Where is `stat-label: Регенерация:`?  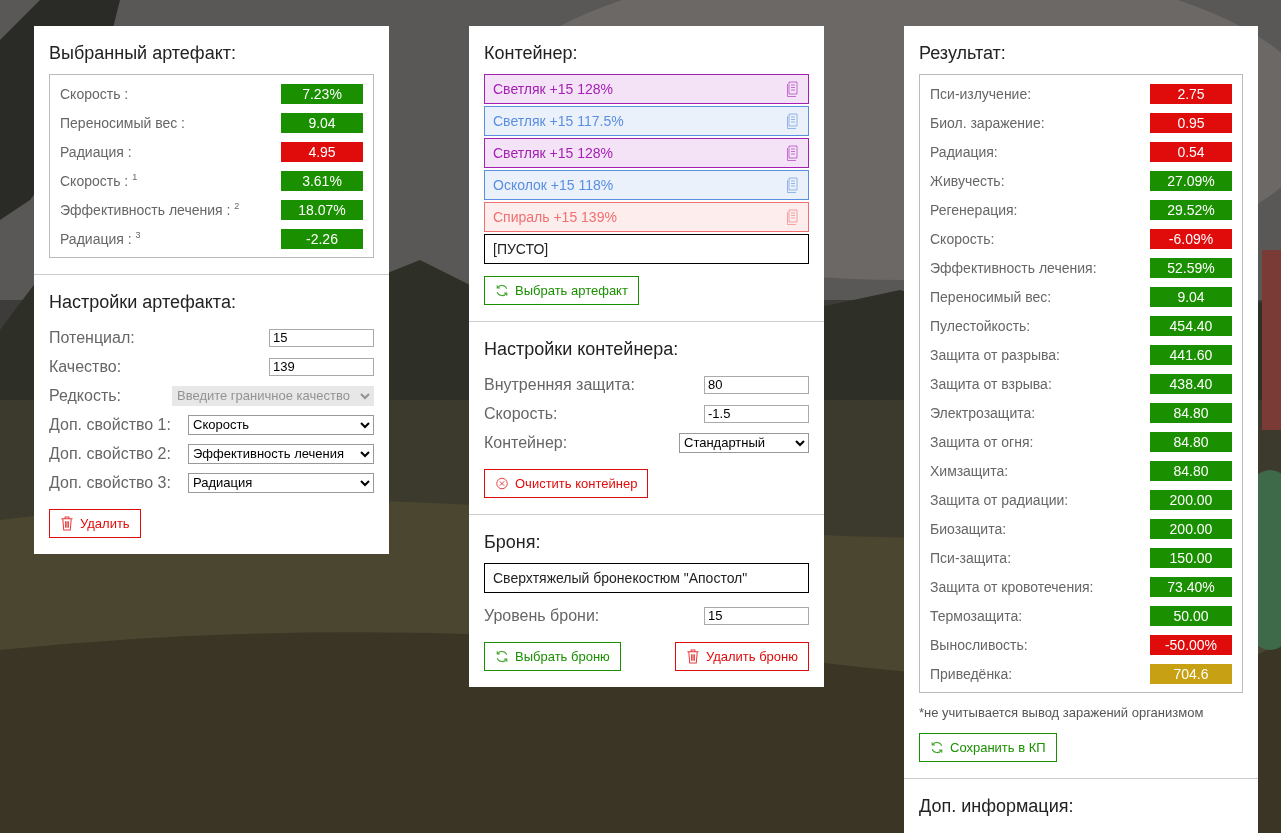 stat-label: Регенерация: is located at coordinates (974, 209).